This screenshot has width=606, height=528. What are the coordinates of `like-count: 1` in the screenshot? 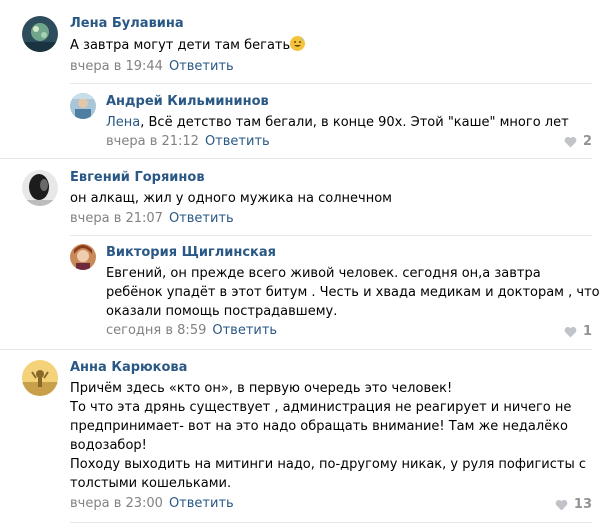 It's located at (587, 331).